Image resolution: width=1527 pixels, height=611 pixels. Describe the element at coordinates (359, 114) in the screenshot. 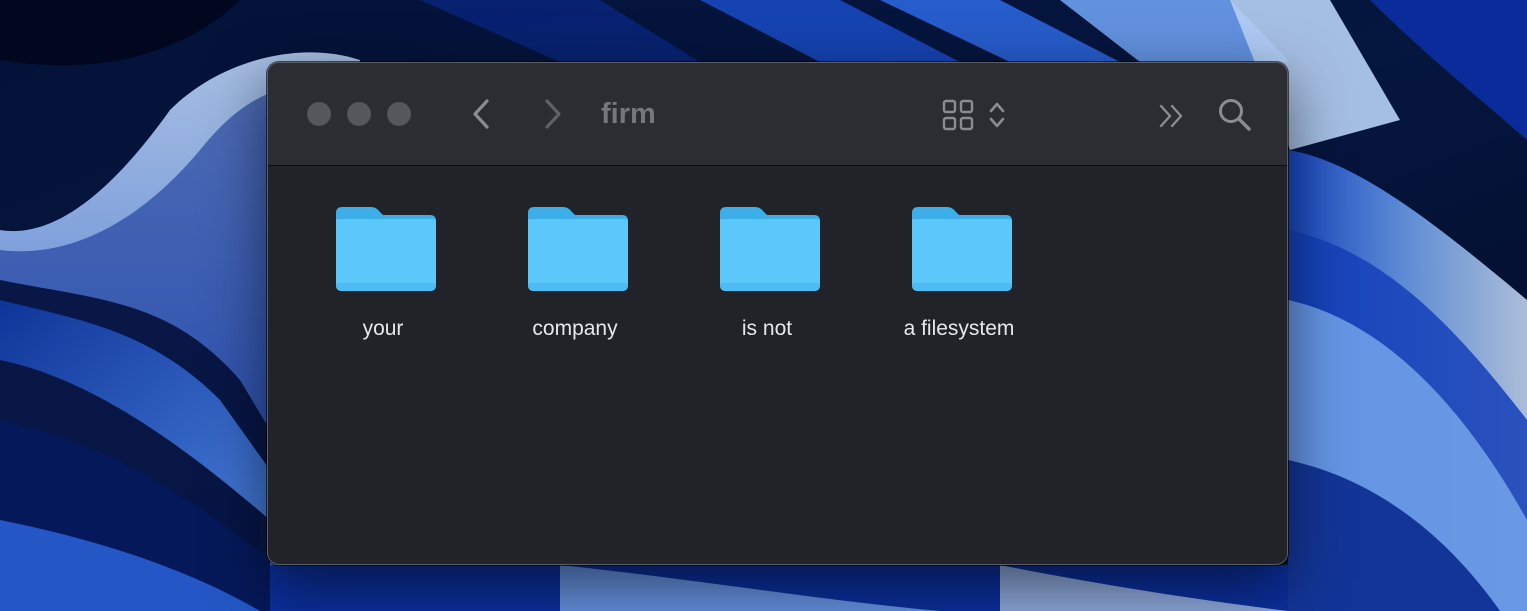

I see `minimize-window-button` at that location.